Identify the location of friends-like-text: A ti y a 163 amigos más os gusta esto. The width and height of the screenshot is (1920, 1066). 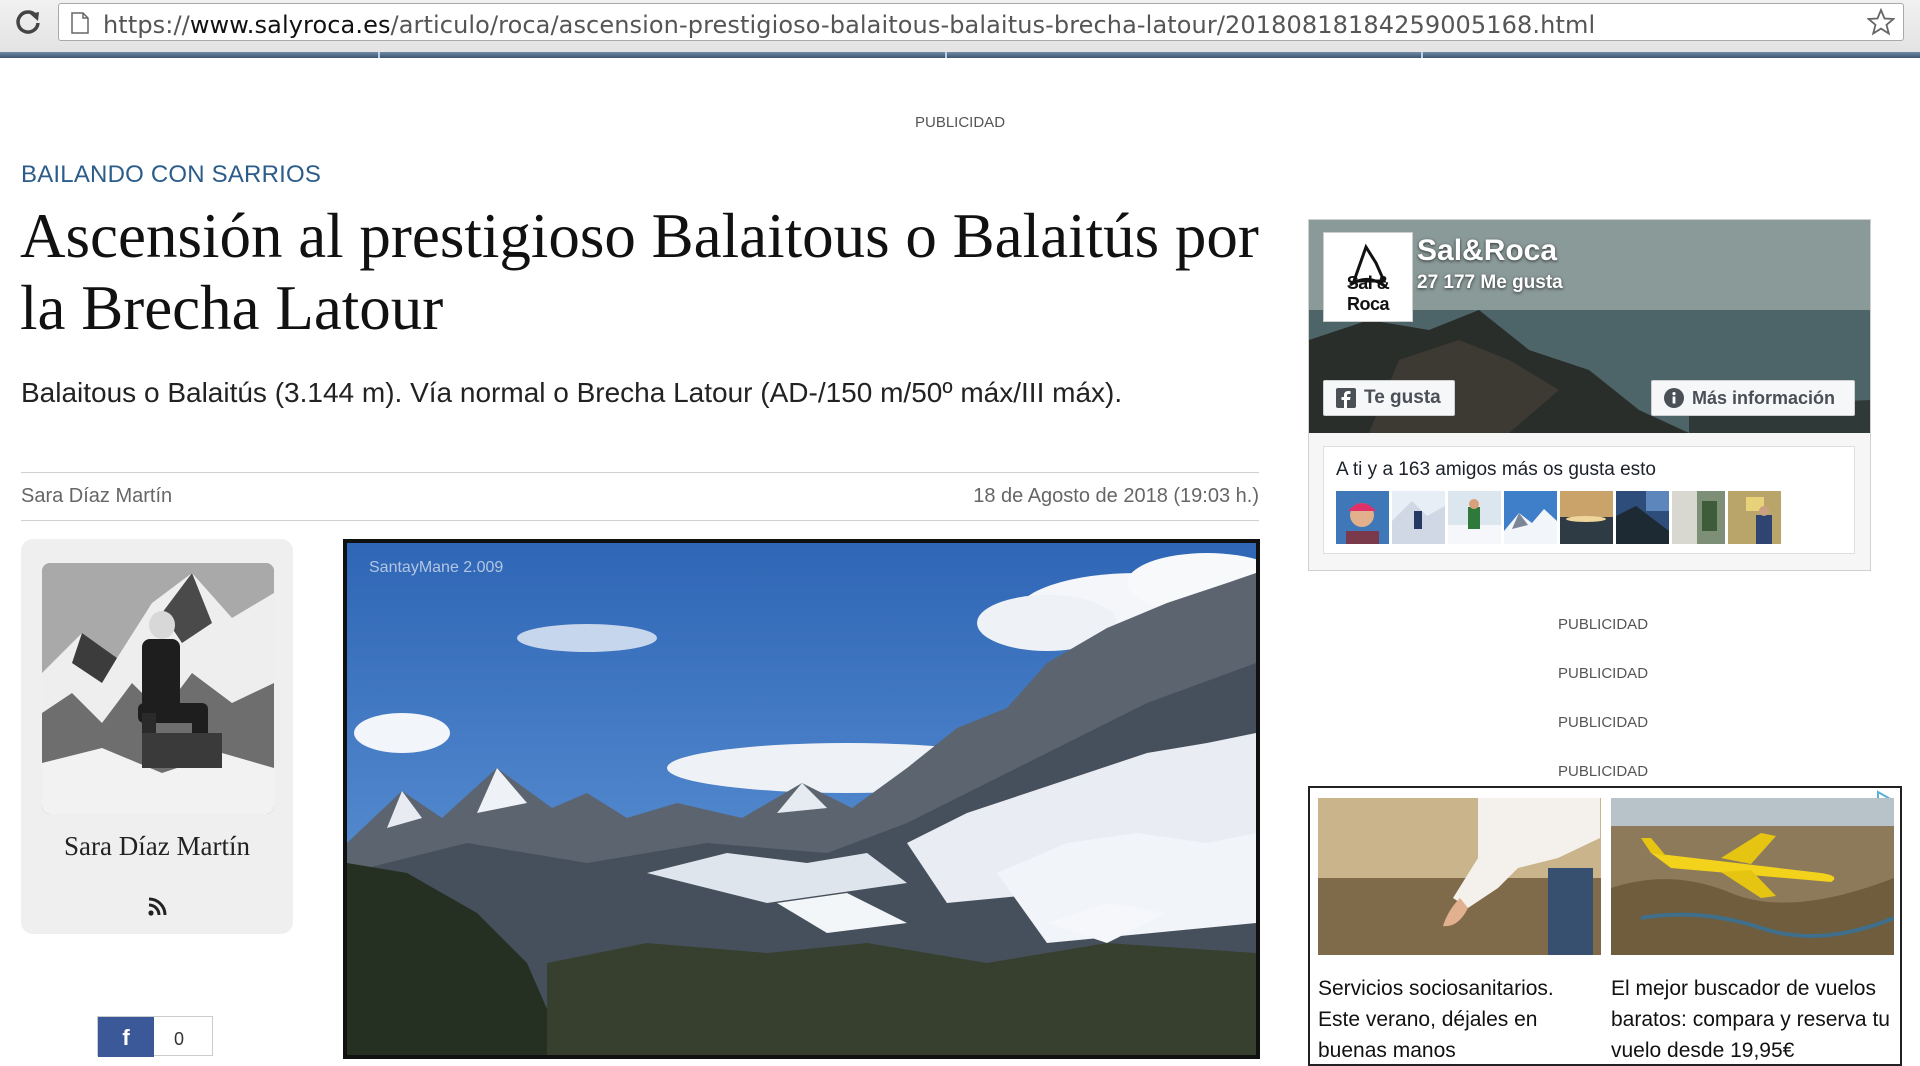
(1496, 469).